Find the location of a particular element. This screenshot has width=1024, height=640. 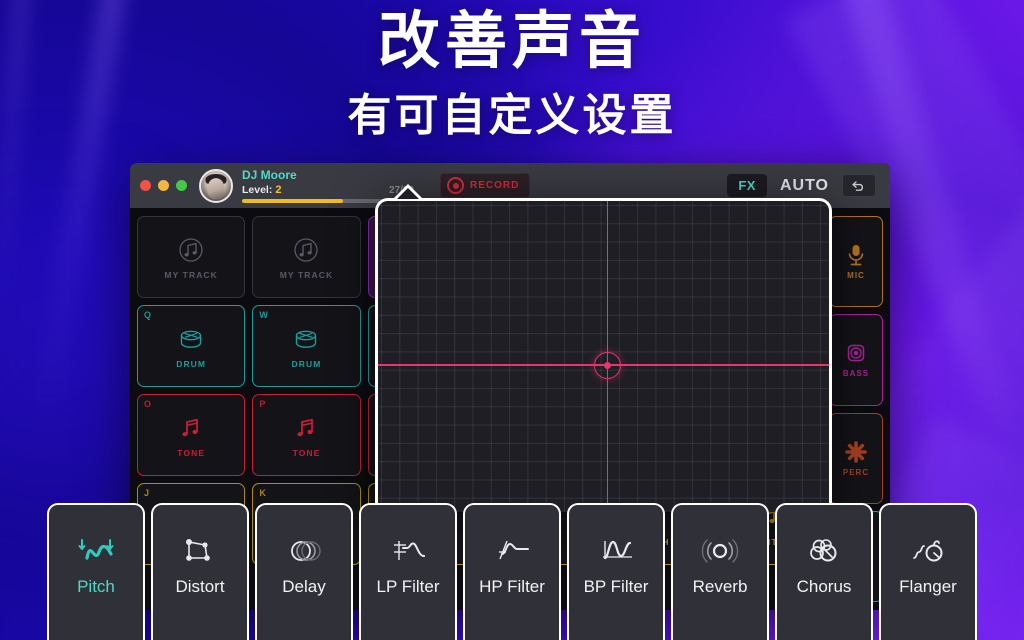

popup-pointer is located at coordinates (408, 191).